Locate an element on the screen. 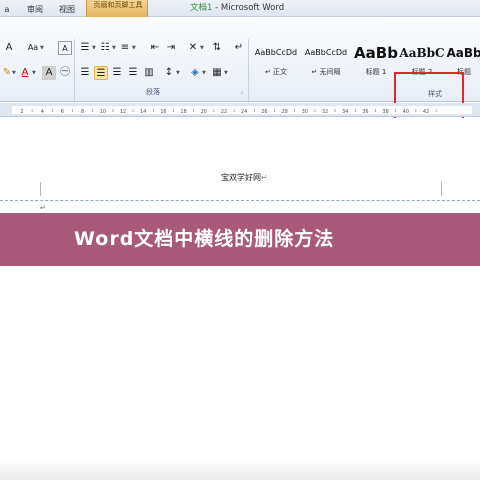  header-text: 宝双学好网↵ is located at coordinates (244, 178).